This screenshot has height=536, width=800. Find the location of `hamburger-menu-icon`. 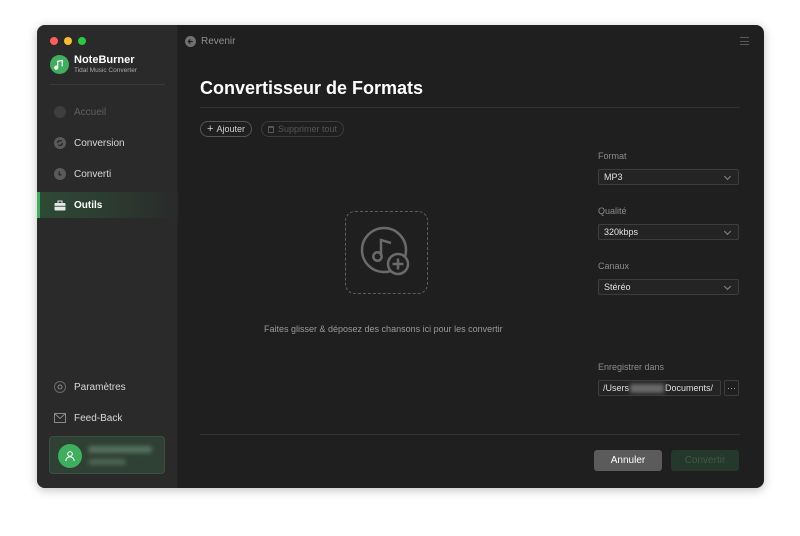

hamburger-menu-icon is located at coordinates (744, 41).